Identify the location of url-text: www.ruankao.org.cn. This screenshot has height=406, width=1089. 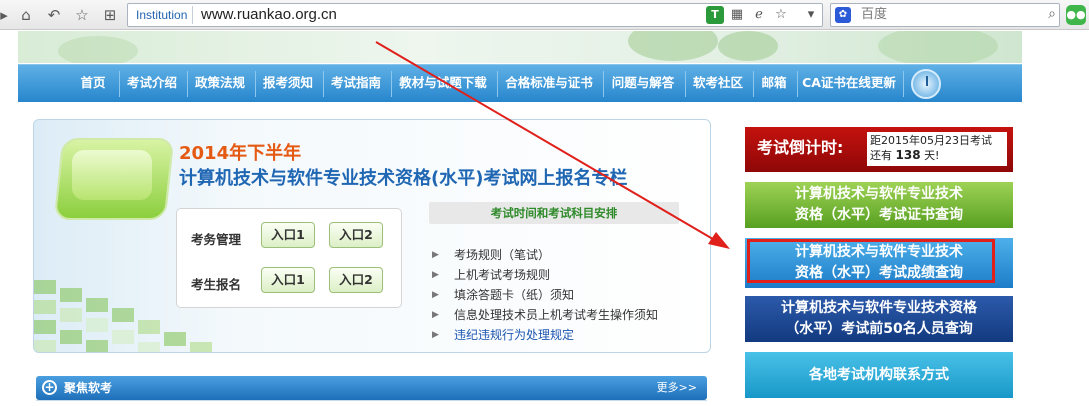
(269, 15).